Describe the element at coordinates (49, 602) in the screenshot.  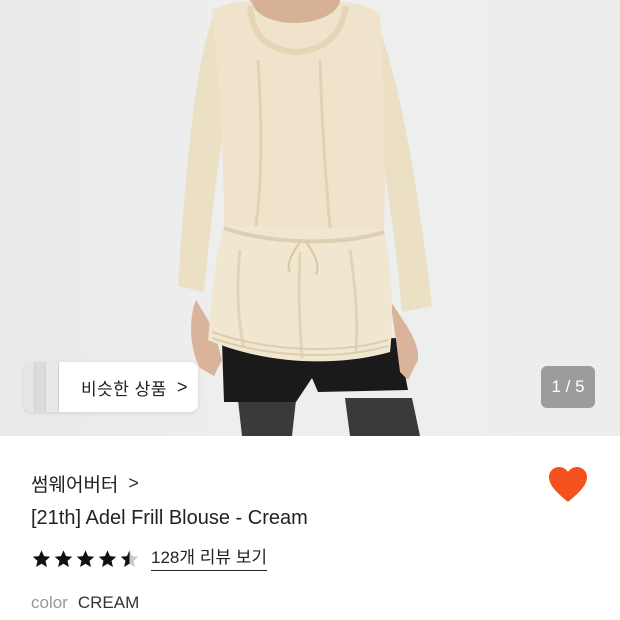
I see `color-label: color` at that location.